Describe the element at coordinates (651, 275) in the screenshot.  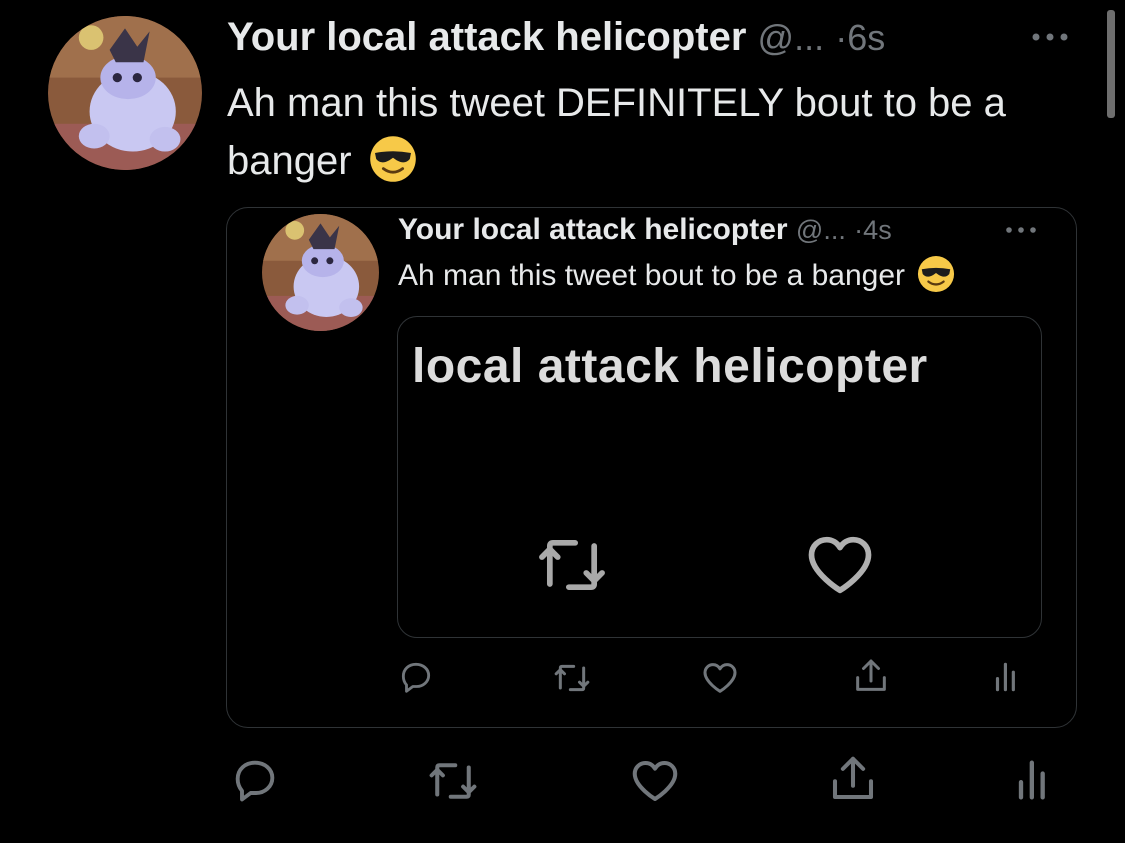
I see `quoted-tweet-text: Ah man this tweet bout to be a banger` at that location.